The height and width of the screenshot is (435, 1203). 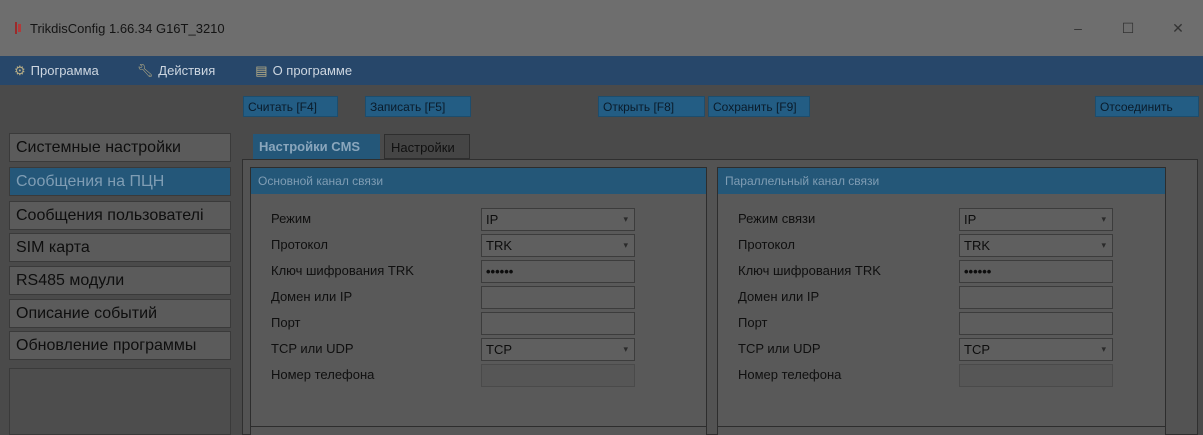 What do you see at coordinates (120, 147) in the screenshot?
I see `sidebar-item-system-settings: Системные настройки` at bounding box center [120, 147].